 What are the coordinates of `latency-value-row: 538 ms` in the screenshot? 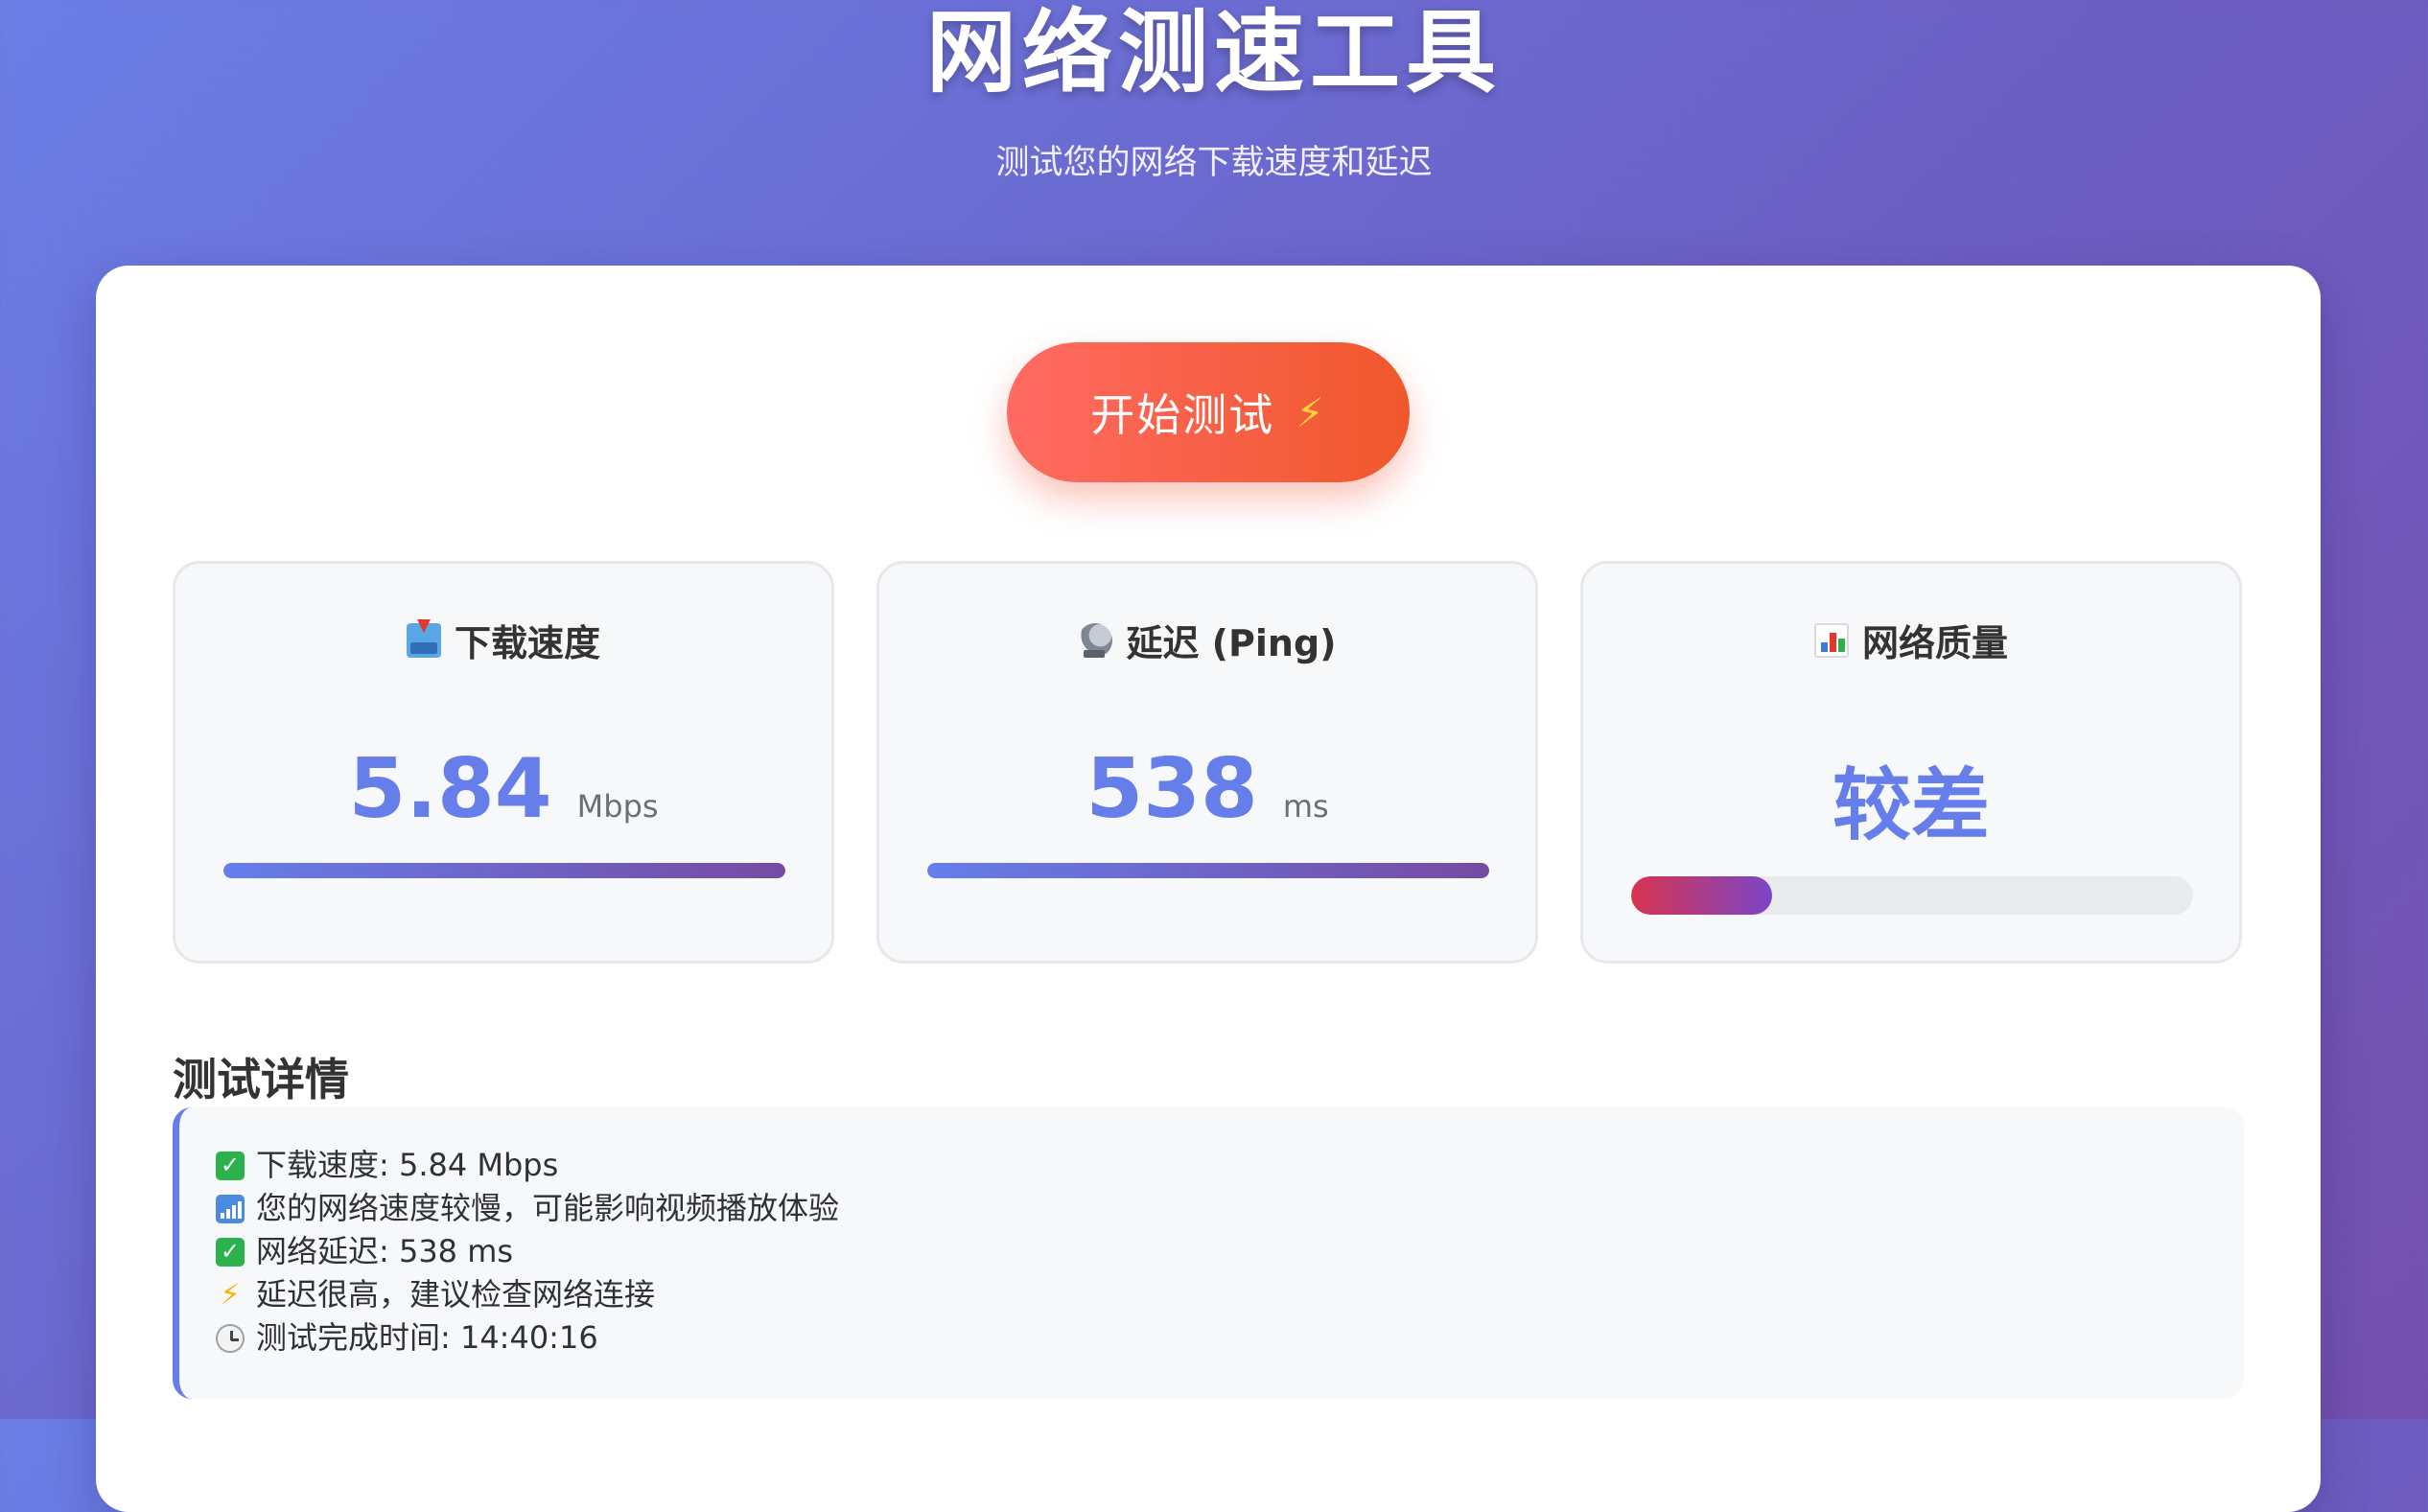 It's located at (1207, 789).